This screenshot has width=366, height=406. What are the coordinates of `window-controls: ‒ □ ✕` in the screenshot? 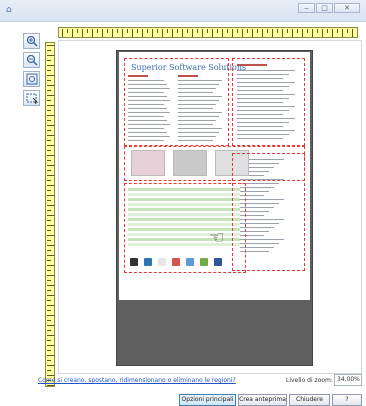 It's located at (329, 8).